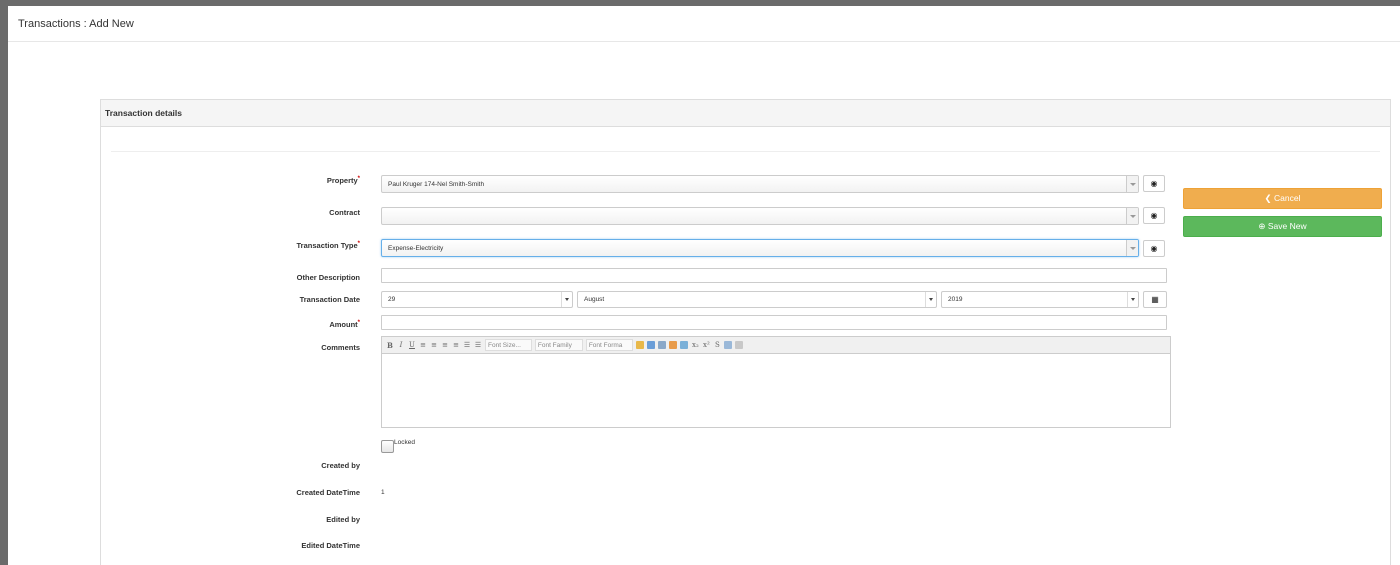 The image size is (1400, 565). Describe the element at coordinates (344, 212) in the screenshot. I see `contract-label: Contract` at that location.